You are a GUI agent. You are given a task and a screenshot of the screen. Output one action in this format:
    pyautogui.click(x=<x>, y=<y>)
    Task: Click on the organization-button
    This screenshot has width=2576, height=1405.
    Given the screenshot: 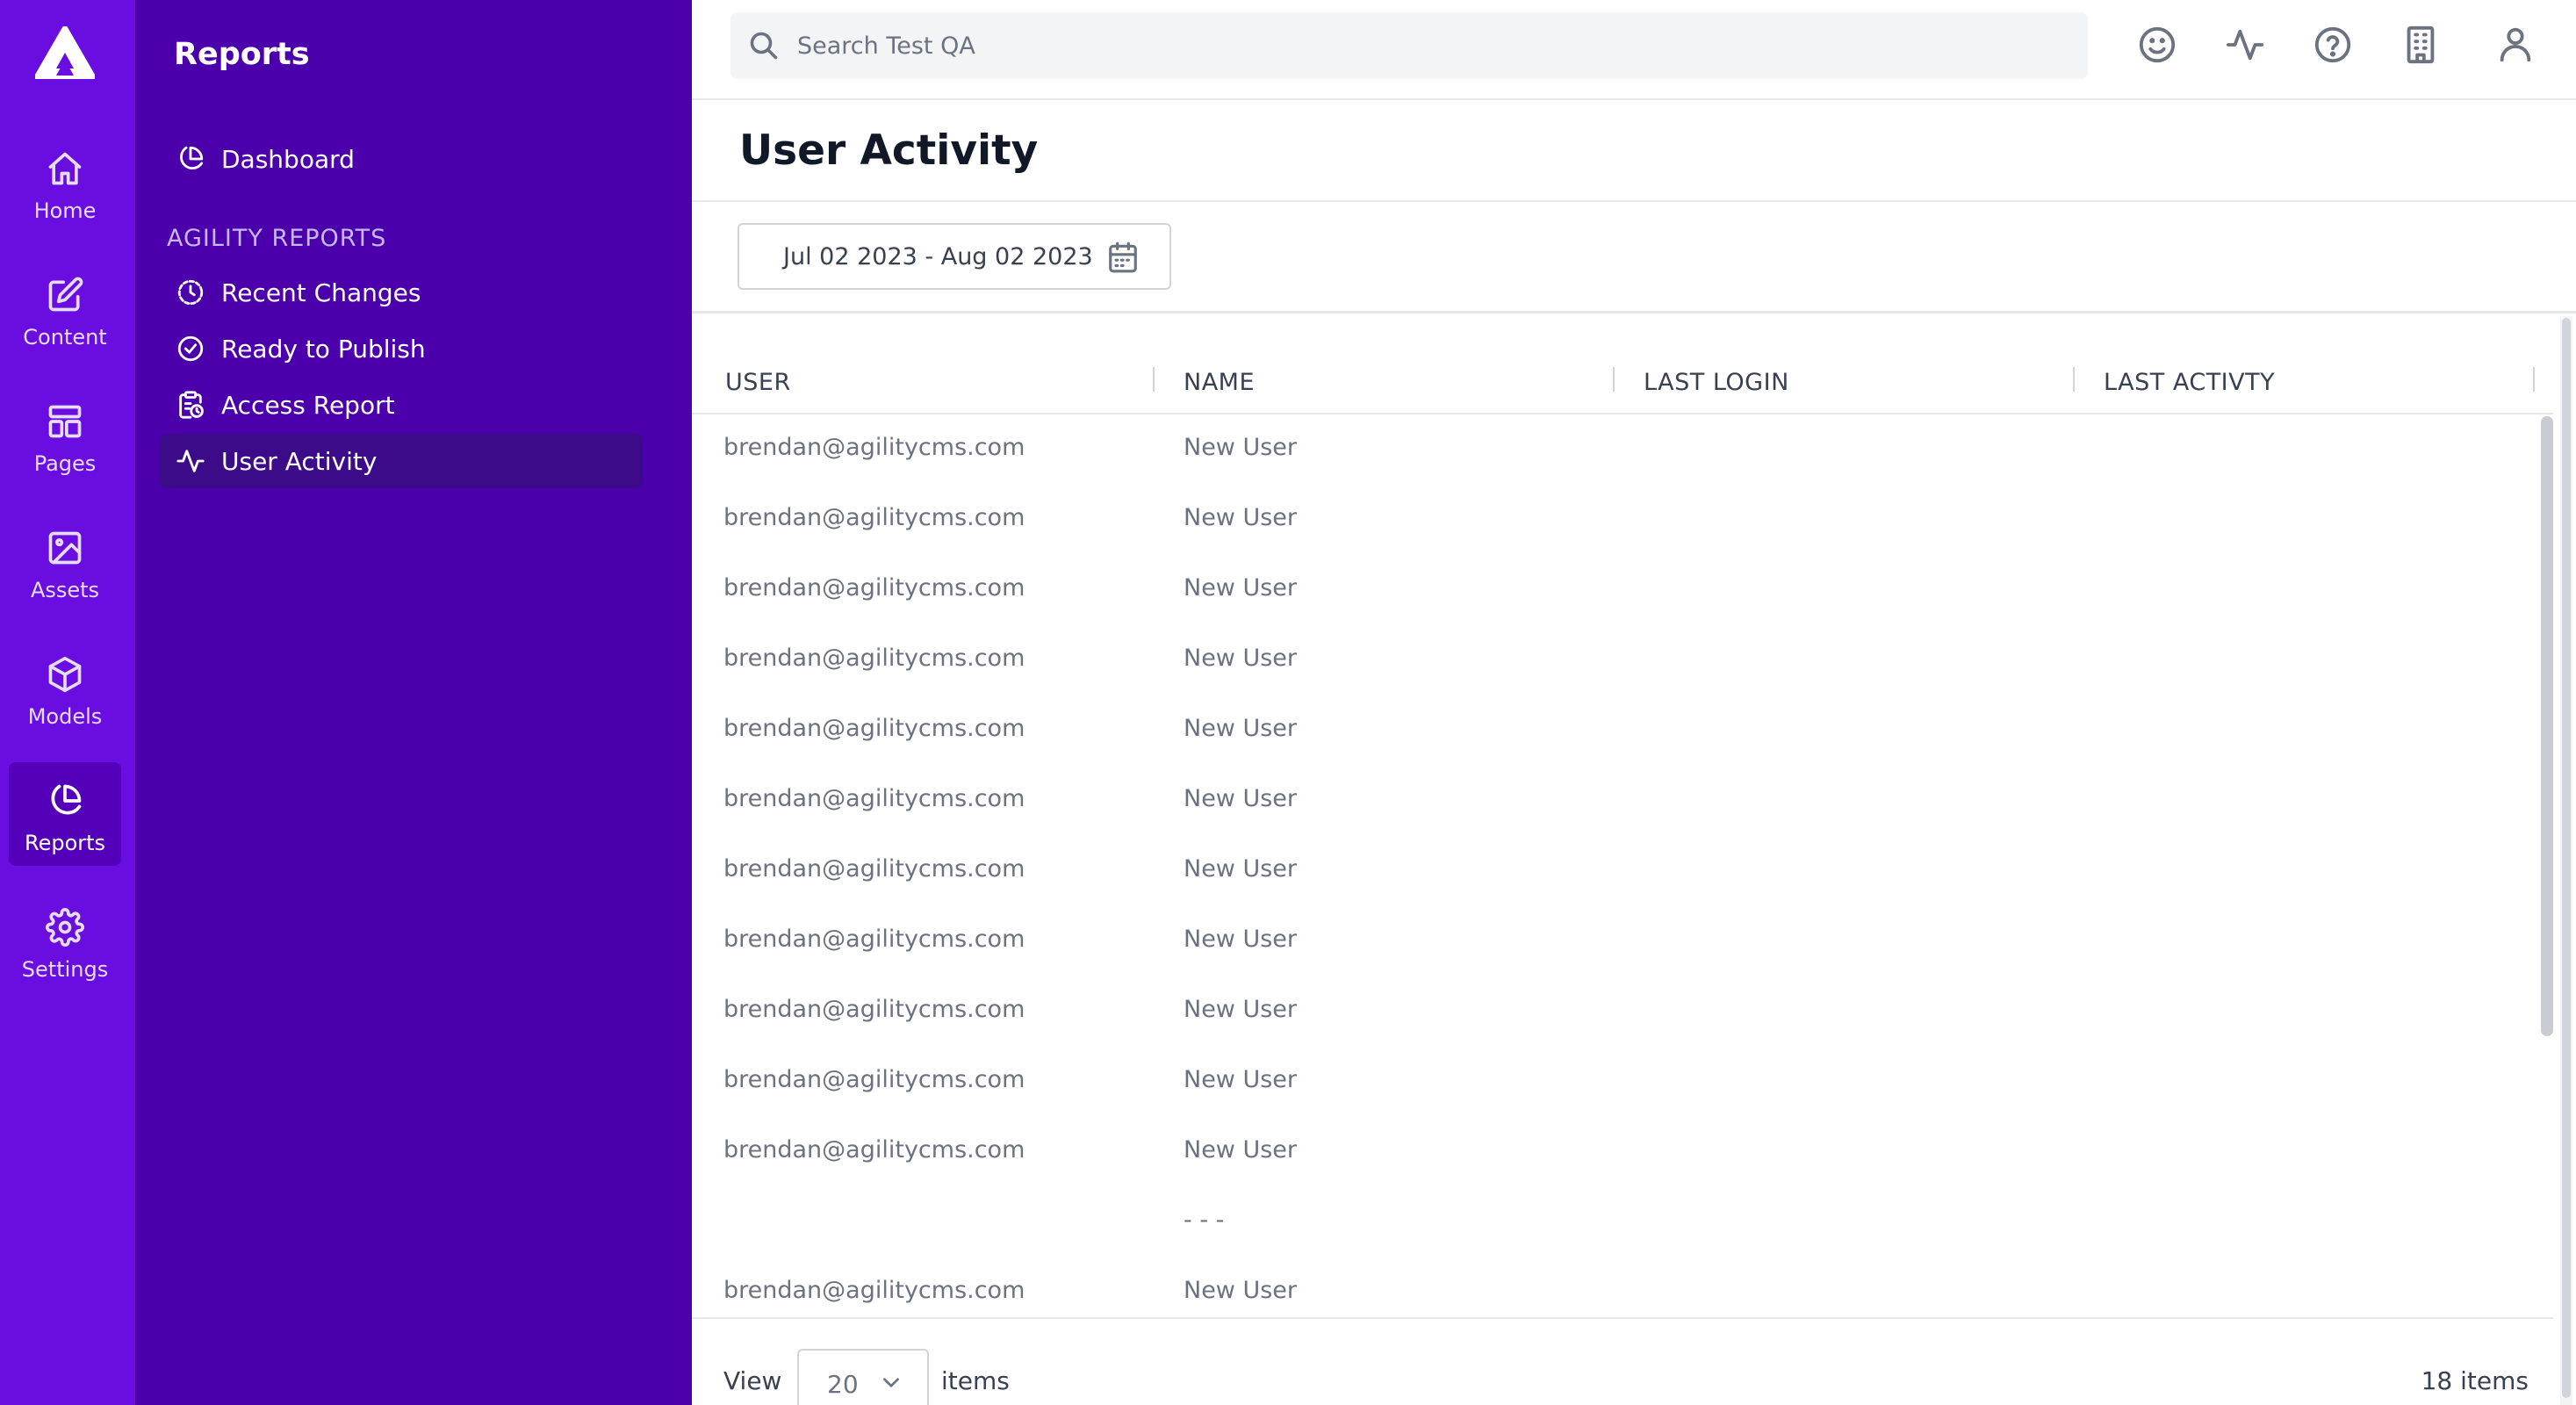 What is the action you would take?
    pyautogui.click(x=2420, y=45)
    